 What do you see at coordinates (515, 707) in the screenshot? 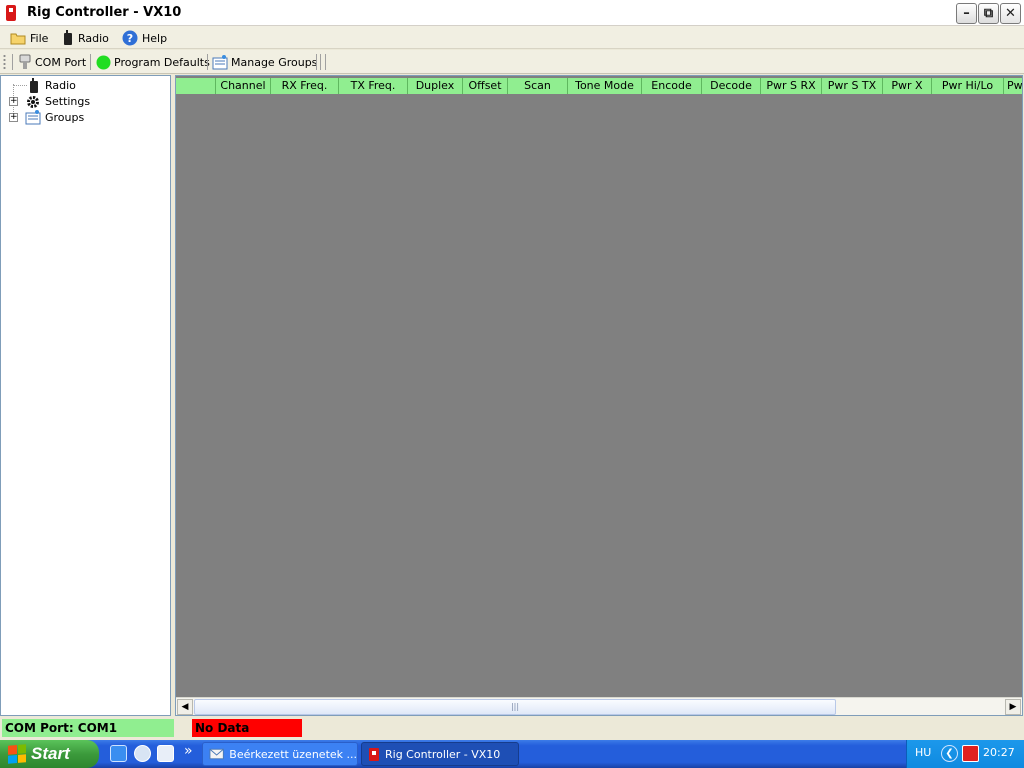
I see `scroll-thumb: |||` at bounding box center [515, 707].